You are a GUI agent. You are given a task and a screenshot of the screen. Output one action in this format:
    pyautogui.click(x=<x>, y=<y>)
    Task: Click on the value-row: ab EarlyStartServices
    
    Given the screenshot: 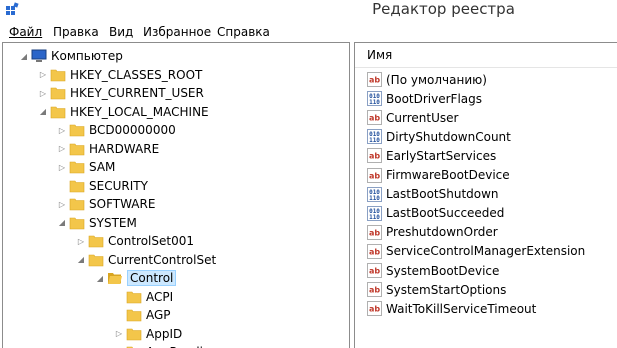 What is the action you would take?
    pyautogui.click(x=431, y=155)
    